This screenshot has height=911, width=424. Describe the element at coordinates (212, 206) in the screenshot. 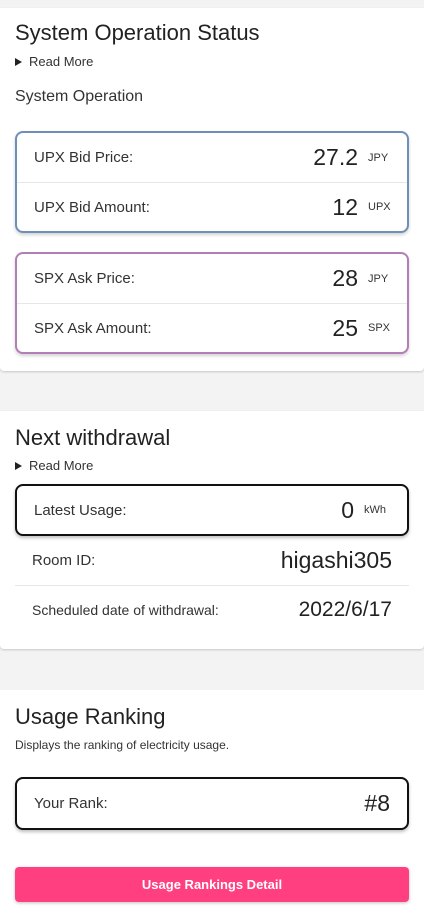

I see `upx-bid-amount-row: UPX Bid Amount: 12 UPX` at that location.